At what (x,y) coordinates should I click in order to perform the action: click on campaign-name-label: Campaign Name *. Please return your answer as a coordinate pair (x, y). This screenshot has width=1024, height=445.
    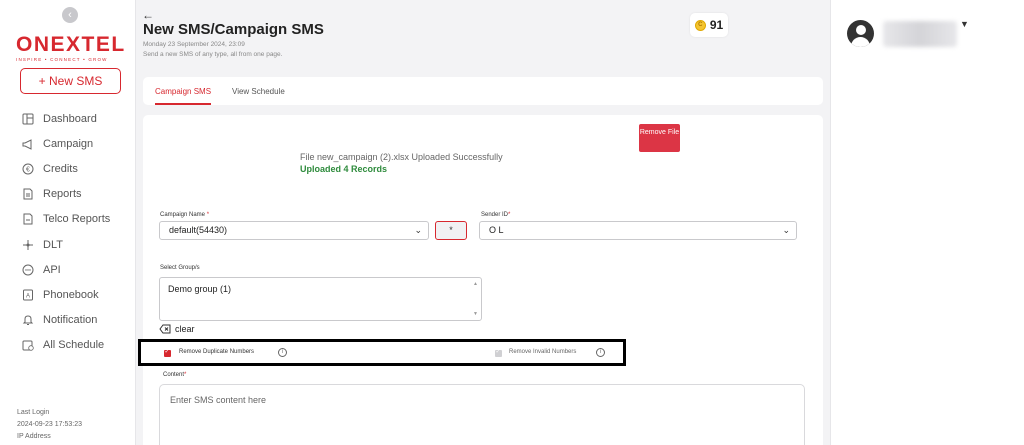
    Looking at the image, I should click on (185, 215).